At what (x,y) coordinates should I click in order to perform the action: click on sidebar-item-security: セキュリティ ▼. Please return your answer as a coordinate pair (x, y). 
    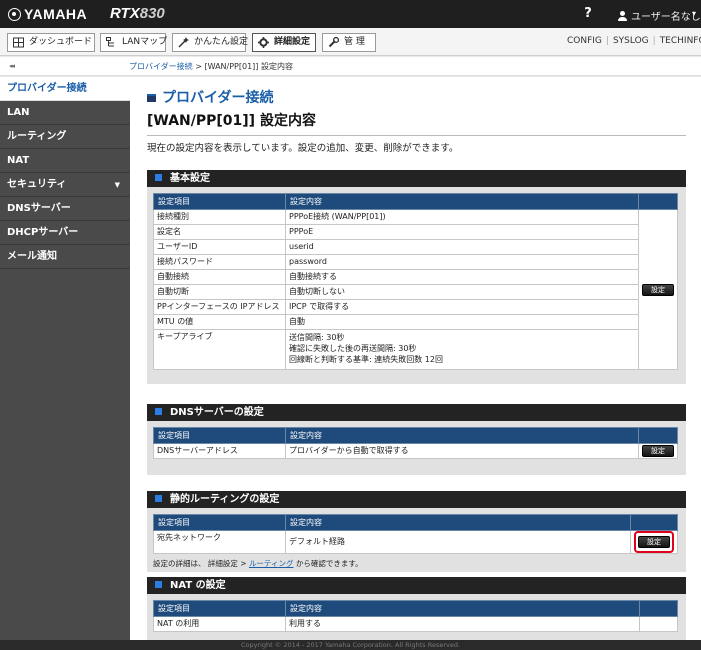
    Looking at the image, I should click on (65, 185).